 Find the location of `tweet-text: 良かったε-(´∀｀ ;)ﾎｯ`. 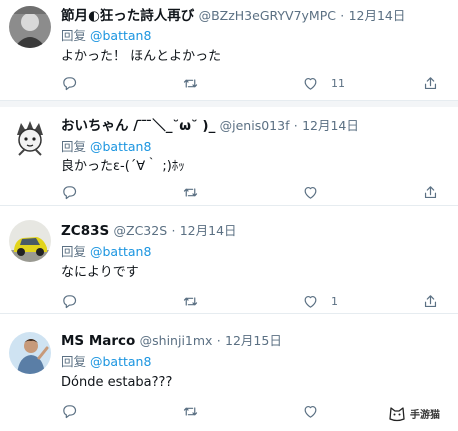

tweet-text: 良かったε-(´∀｀ ;)ﾎｯ is located at coordinates (123, 166).